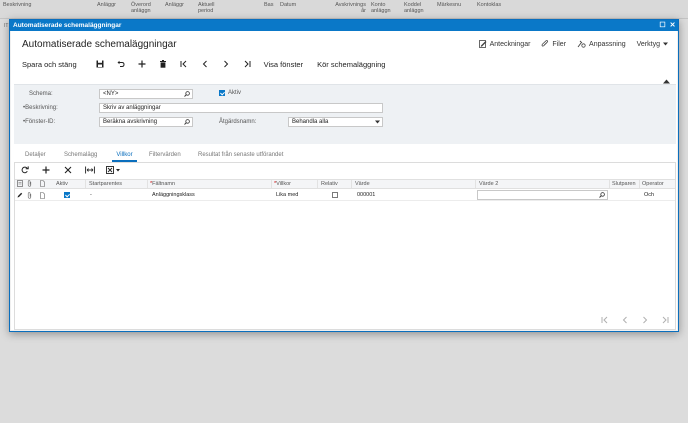  Describe the element at coordinates (653, 184) in the screenshot. I see `col-operator: Operator` at that location.